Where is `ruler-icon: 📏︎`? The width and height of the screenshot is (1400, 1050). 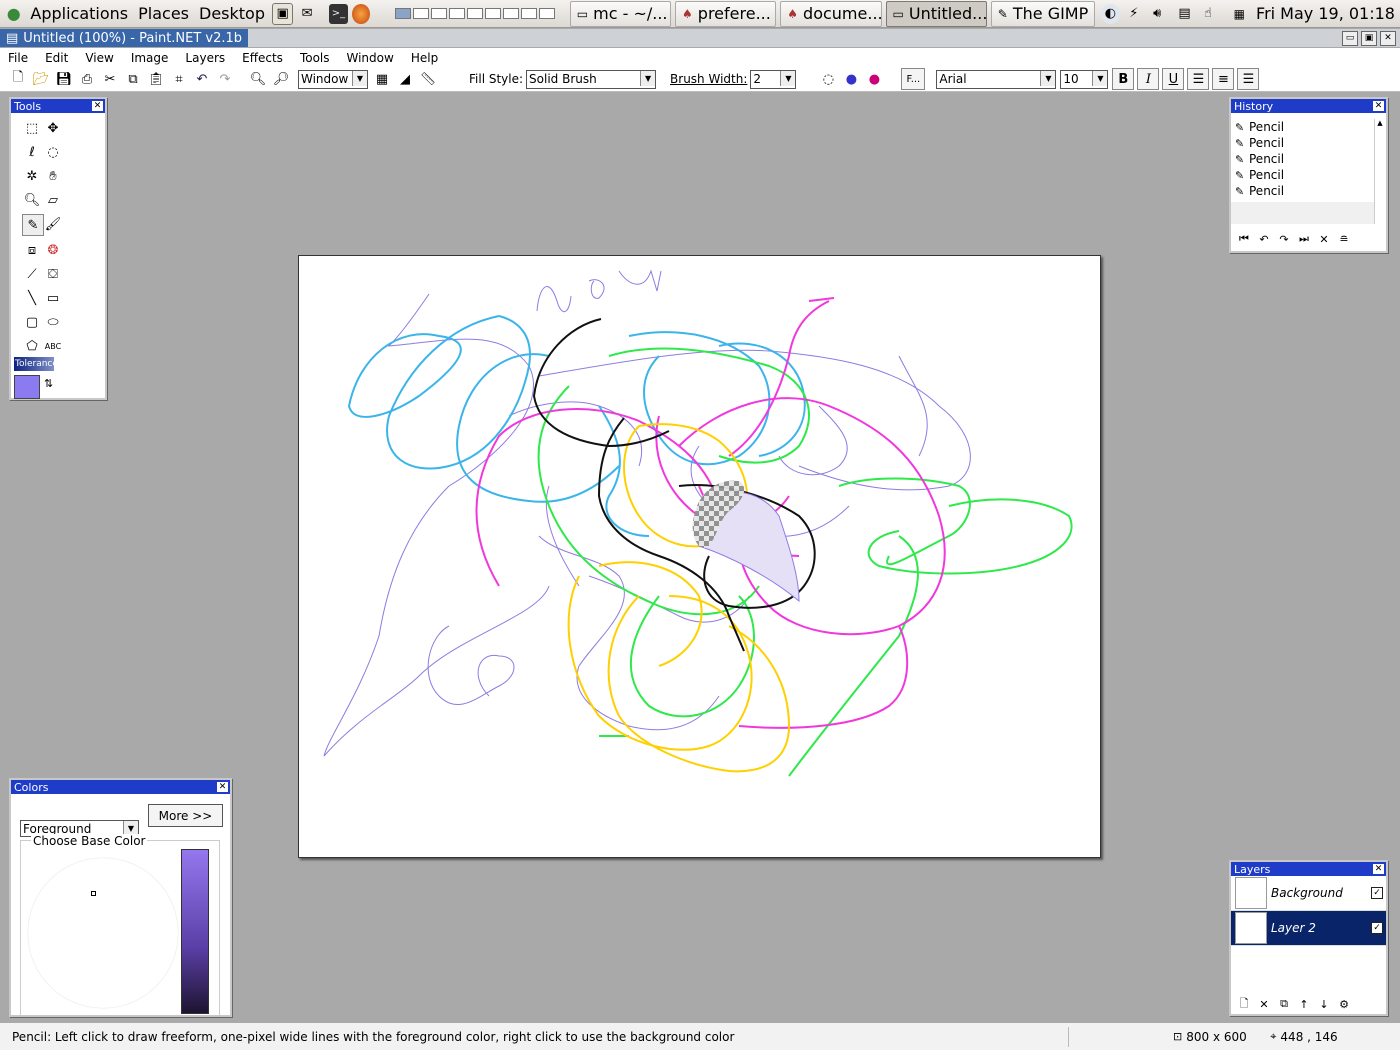 ruler-icon: 📏︎ is located at coordinates (428, 79).